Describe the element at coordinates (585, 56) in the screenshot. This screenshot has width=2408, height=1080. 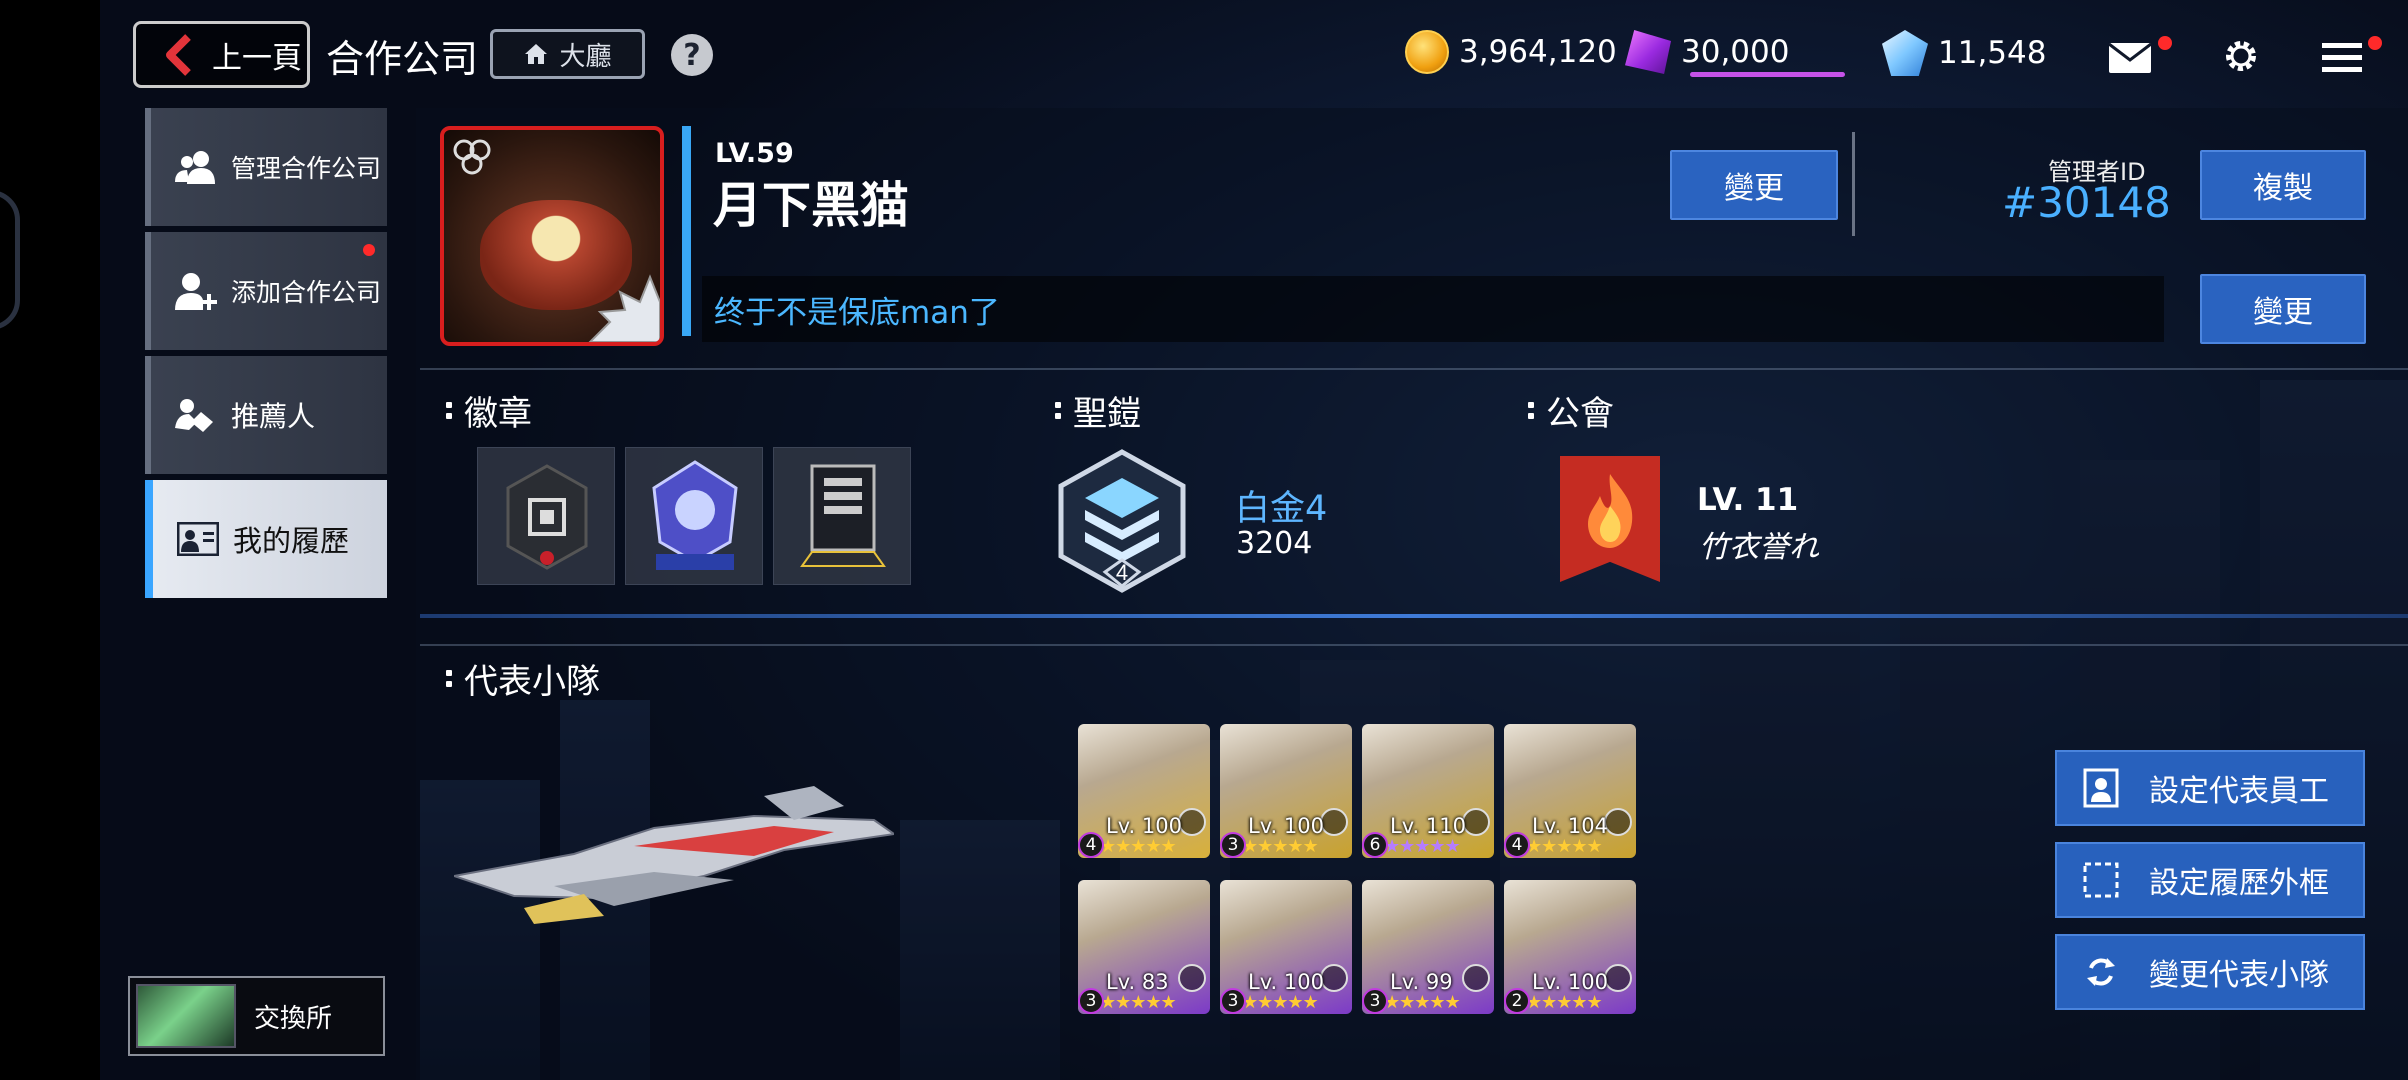
I see `lobby-label: 大廳` at that location.